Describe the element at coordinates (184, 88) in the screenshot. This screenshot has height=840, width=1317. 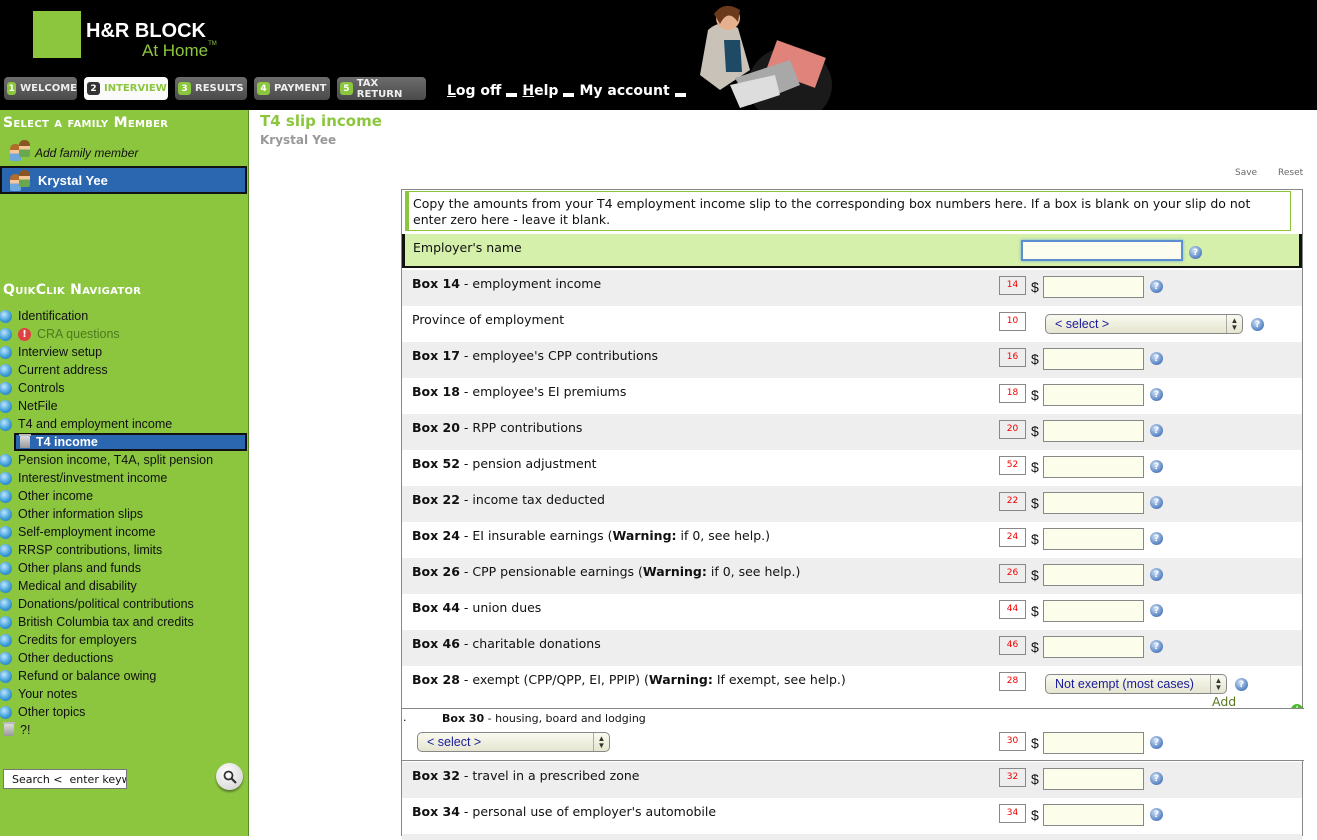
I see `tab-number: 3` at that location.